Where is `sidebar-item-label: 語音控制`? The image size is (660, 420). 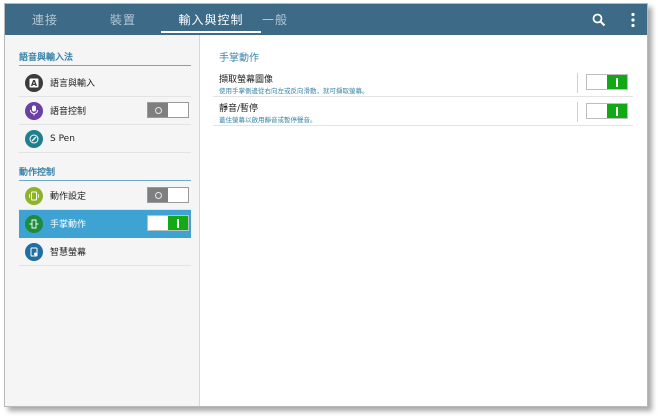 sidebar-item-label: 語音控制 is located at coordinates (68, 112).